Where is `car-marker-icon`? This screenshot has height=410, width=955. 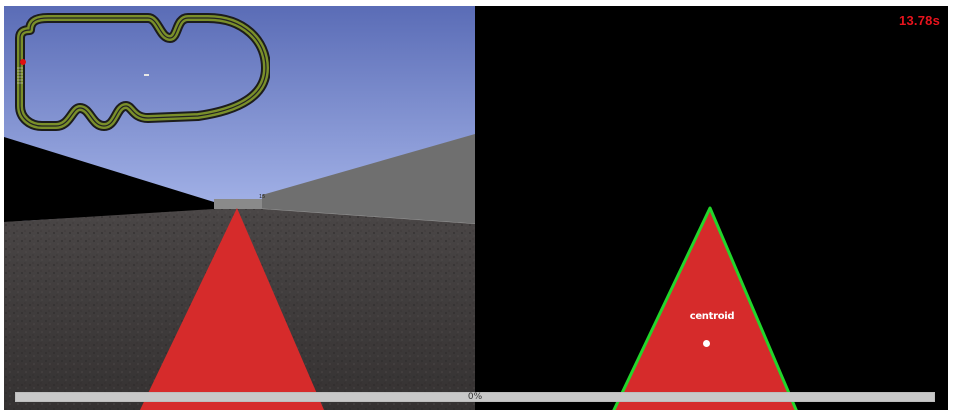 car-marker-icon is located at coordinates (23, 62).